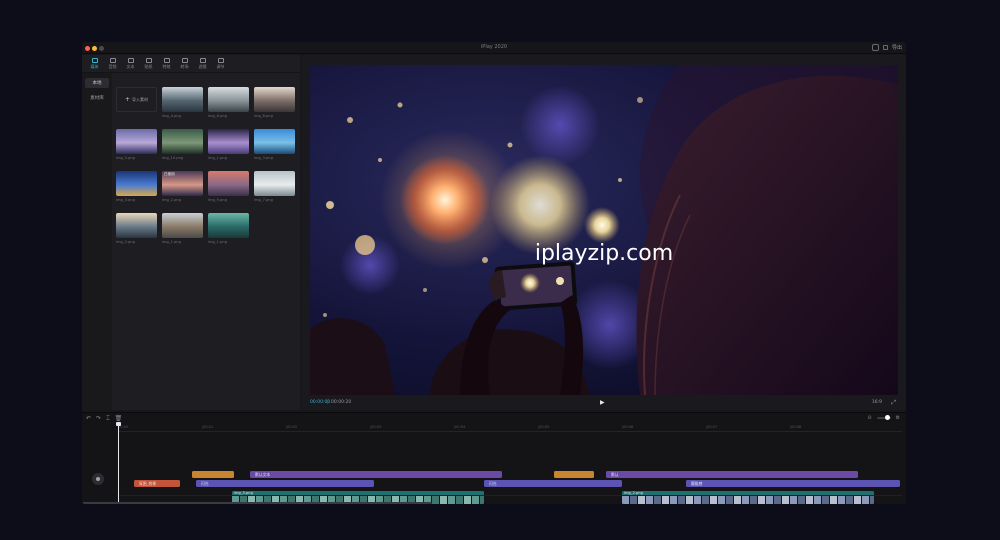  What do you see at coordinates (898, 418) in the screenshot?
I see `settings-icon: ⚙` at bounding box center [898, 418].